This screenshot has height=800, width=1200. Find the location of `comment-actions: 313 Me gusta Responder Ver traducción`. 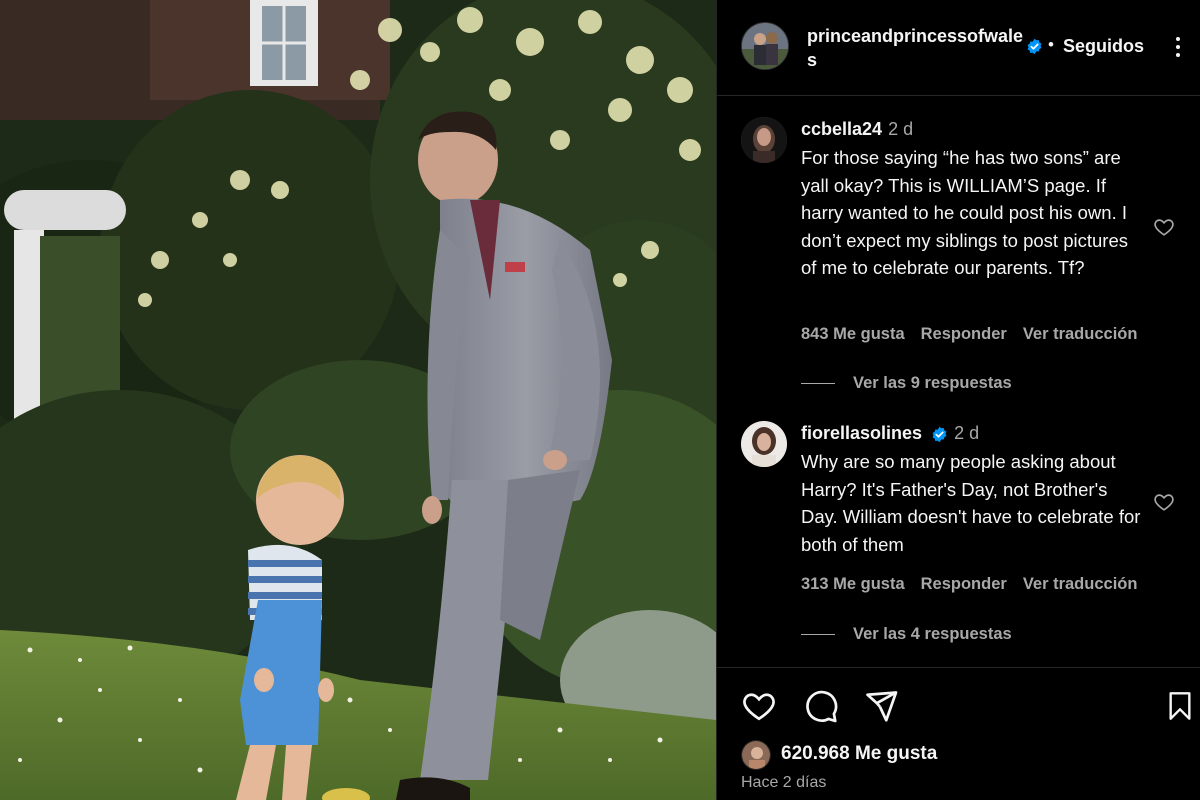

comment-actions: 313 Me gusta Responder Ver traducción is located at coordinates (977, 584).